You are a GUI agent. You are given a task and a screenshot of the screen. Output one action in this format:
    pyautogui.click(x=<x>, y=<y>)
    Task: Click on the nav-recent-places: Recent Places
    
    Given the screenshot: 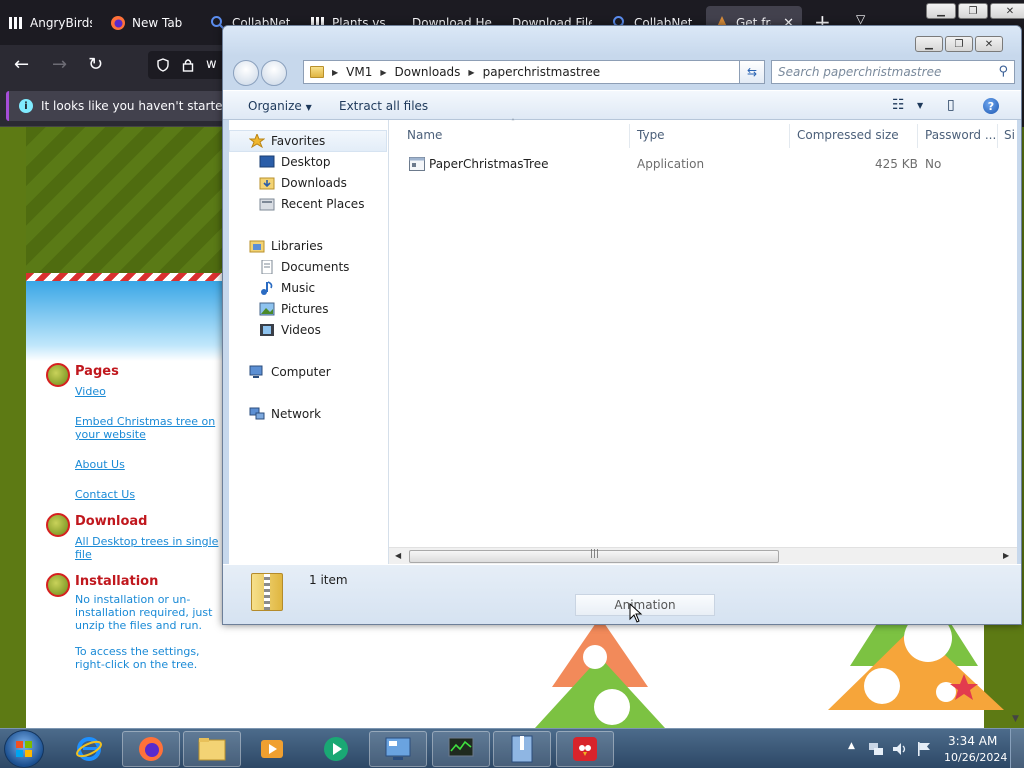 What is the action you would take?
    pyautogui.click(x=311, y=204)
    